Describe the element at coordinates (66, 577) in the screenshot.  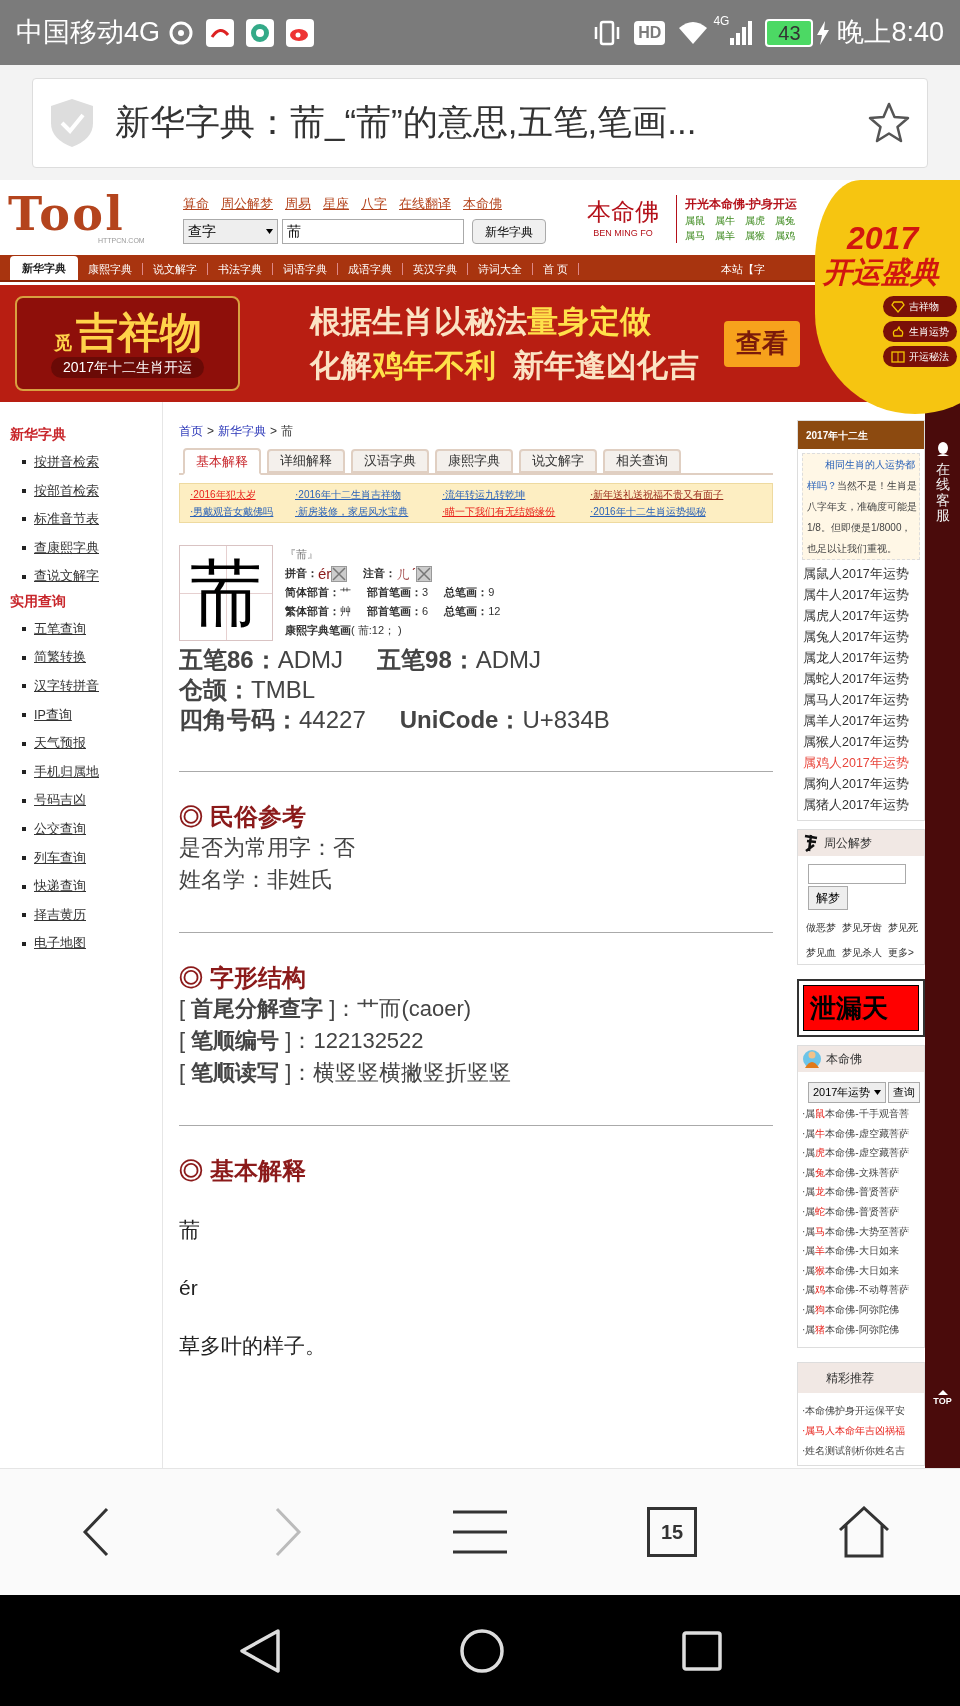
I see `sidebar-link: 查说文解字` at that location.